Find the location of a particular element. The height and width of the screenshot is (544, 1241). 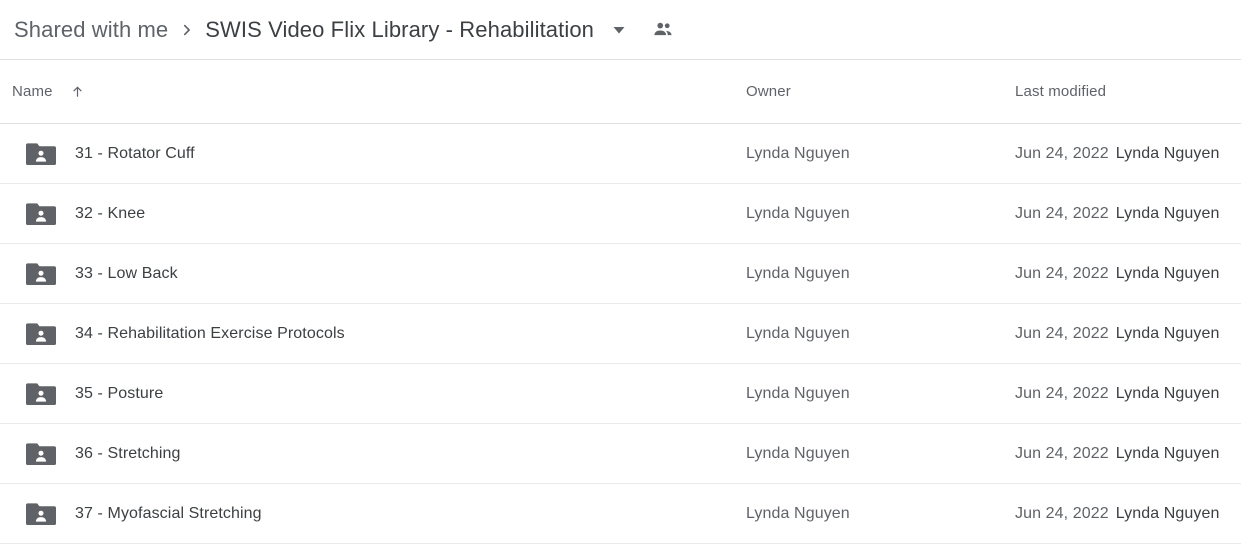

column-header-last-modified-label: Last modified is located at coordinates (1061, 91).